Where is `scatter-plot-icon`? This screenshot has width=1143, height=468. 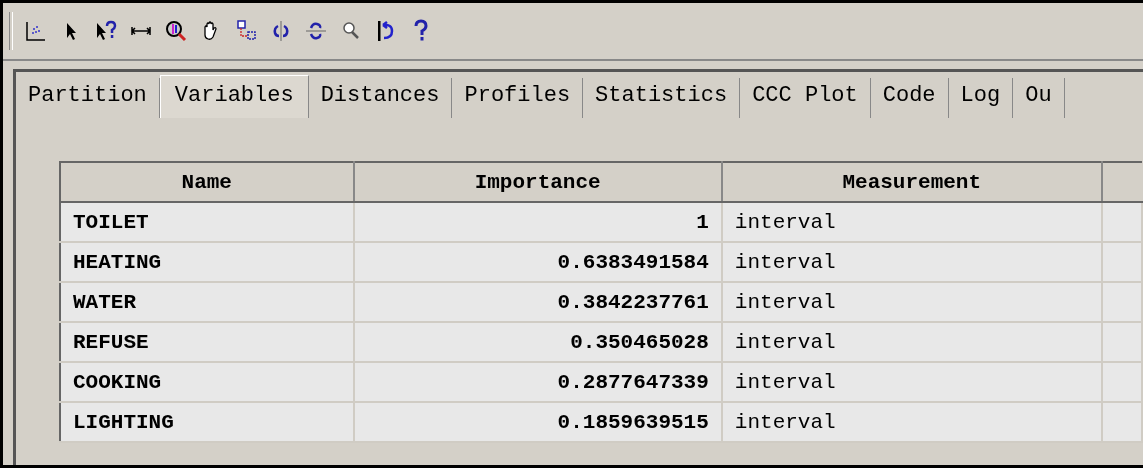
scatter-plot-icon is located at coordinates (36, 31).